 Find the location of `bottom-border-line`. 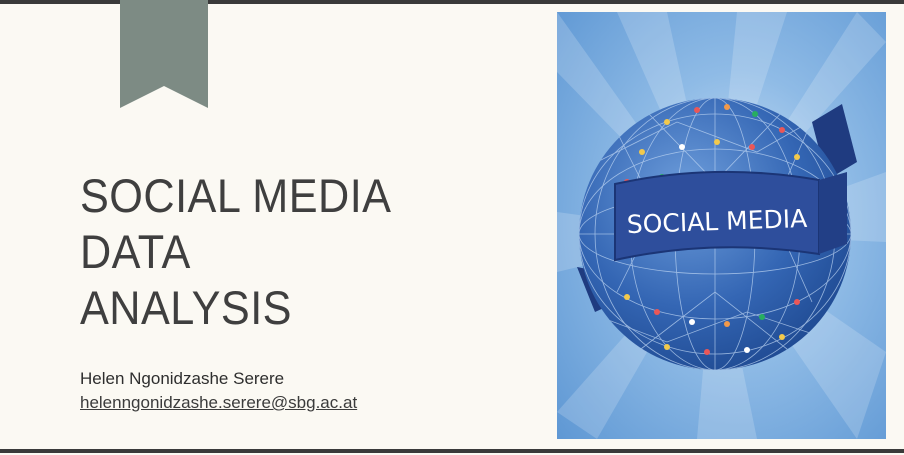

bottom-border-line is located at coordinates (452, 451).